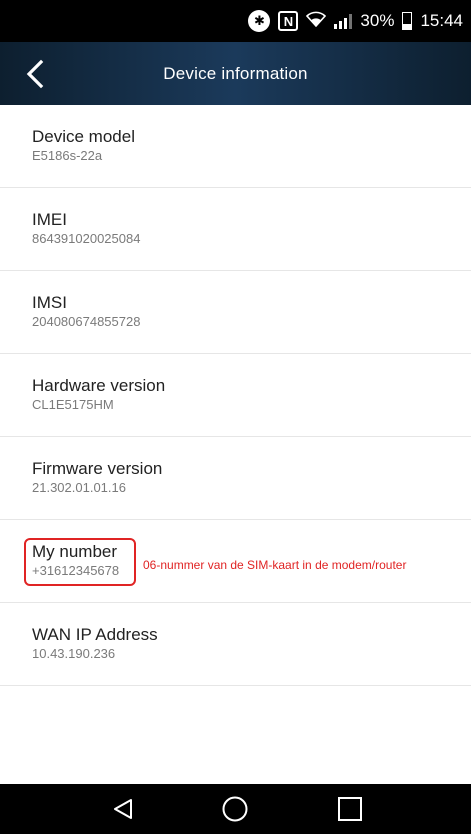  Describe the element at coordinates (80, 562) in the screenshot. I see `highlight-box` at that location.